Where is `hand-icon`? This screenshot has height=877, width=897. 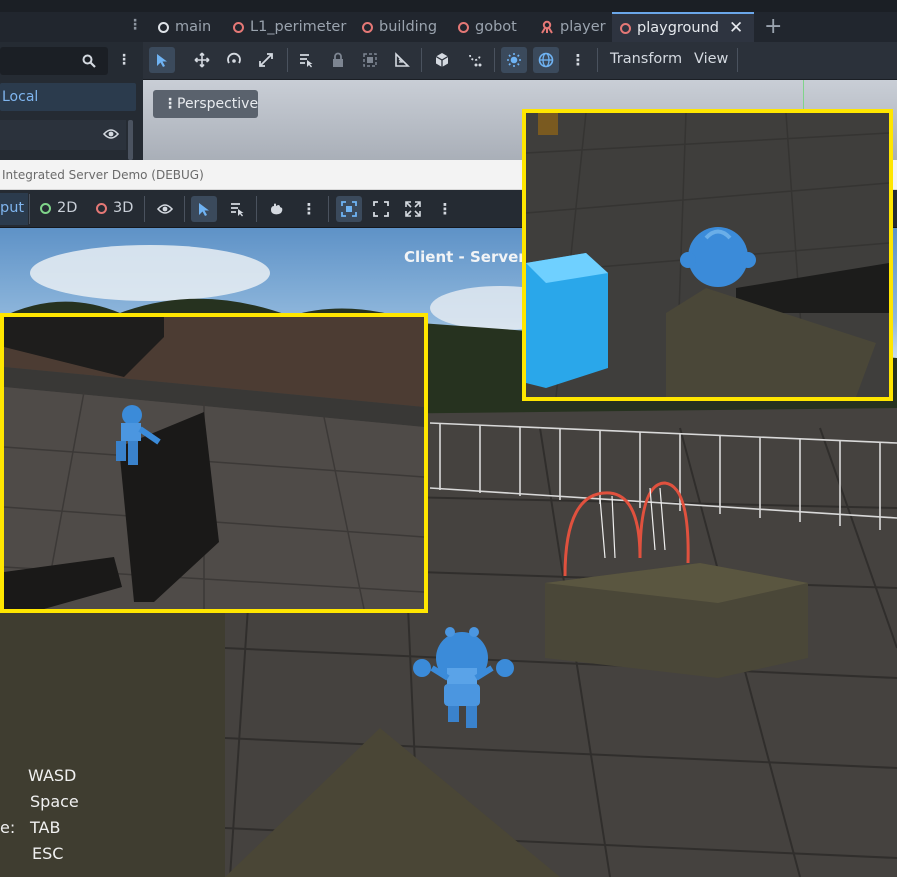 hand-icon is located at coordinates (277, 209).